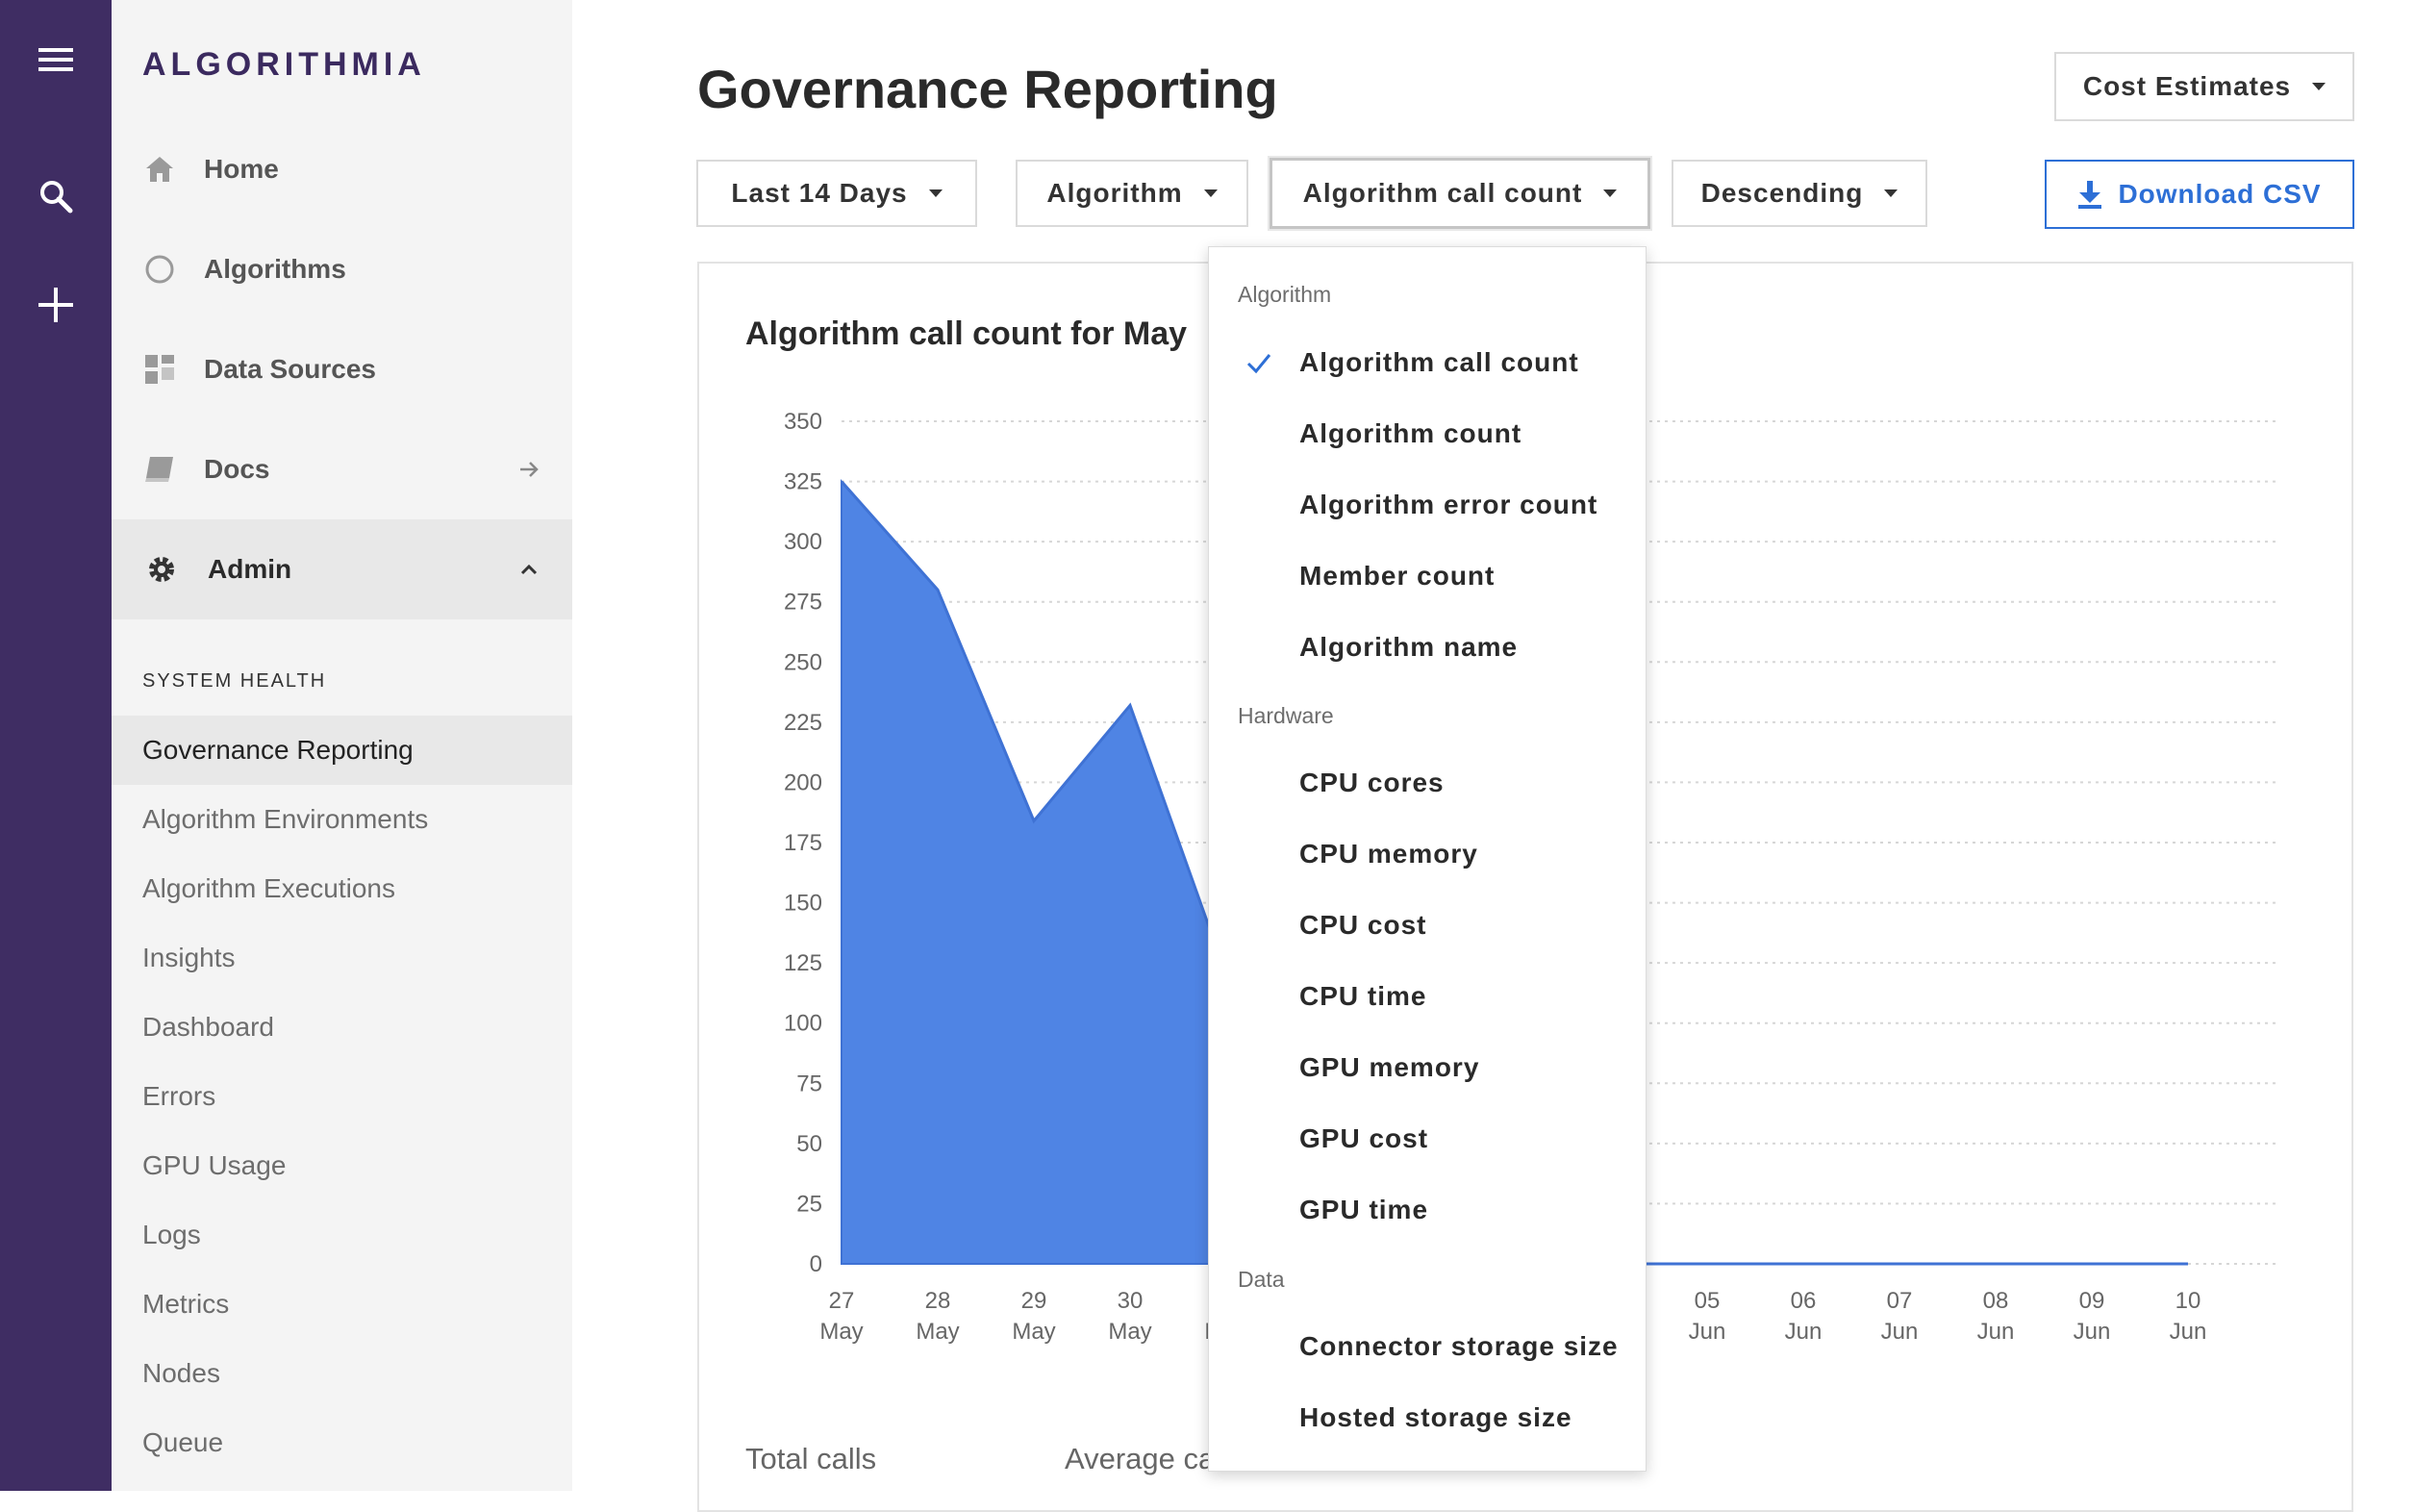 This screenshot has width=2414, height=1512. Describe the element at coordinates (1411, 433) in the screenshot. I see `option-label: Algorithm count` at that location.